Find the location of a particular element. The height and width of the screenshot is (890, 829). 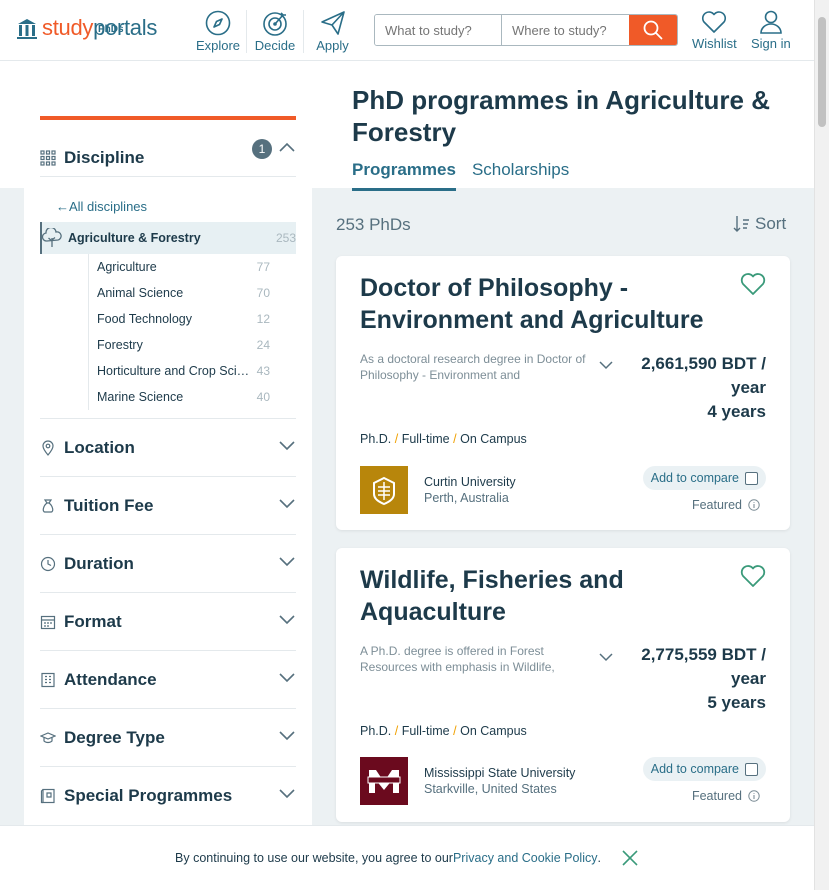

nav-decide: Decide is located at coordinates (275, 31).